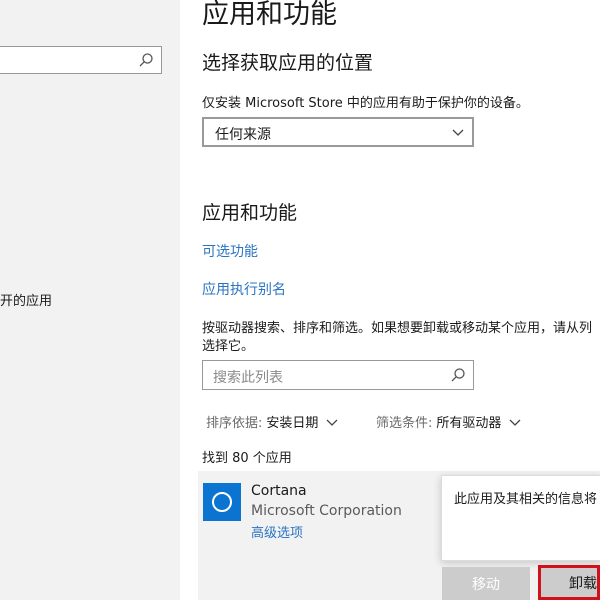  I want to click on filter-dropdown: 筛选条件: 所有驱动器, so click(448, 421).